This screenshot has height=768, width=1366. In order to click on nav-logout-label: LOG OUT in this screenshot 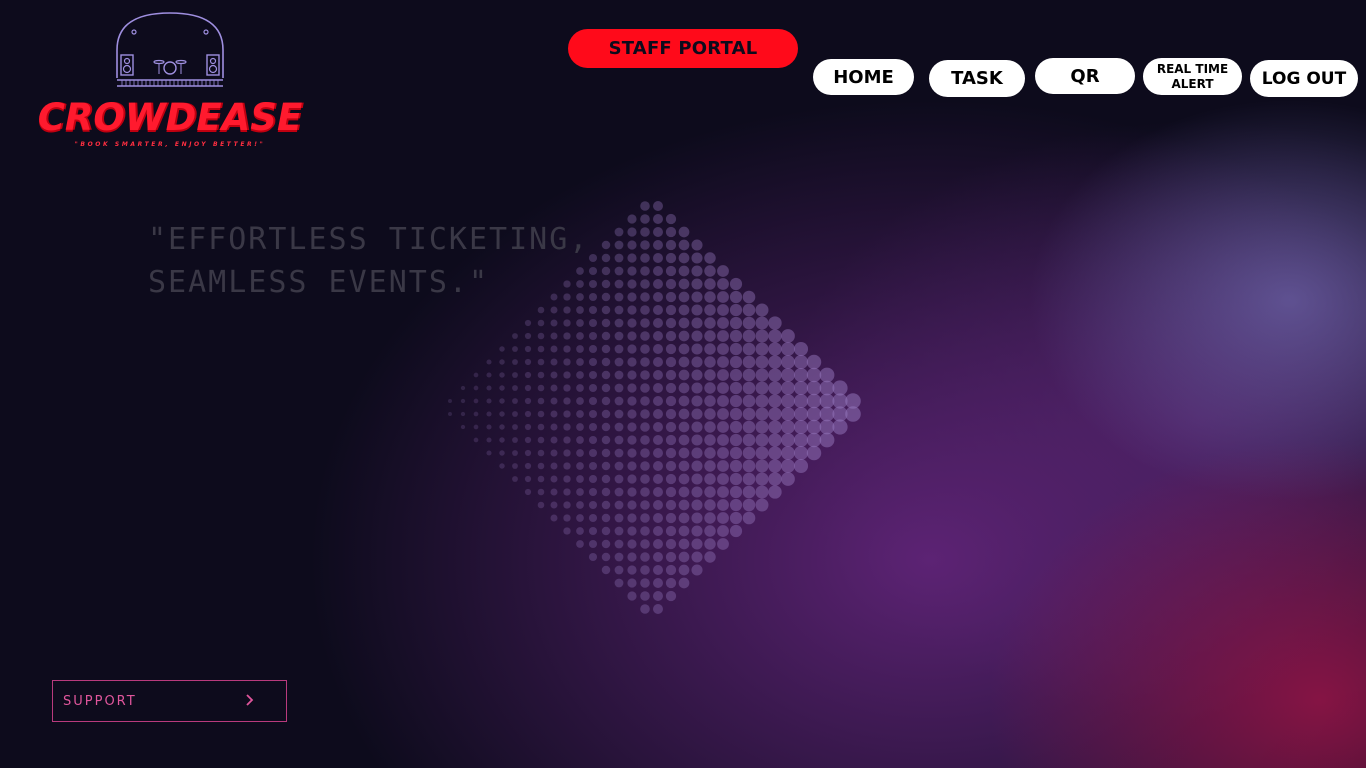, I will do `click(1304, 78)`.